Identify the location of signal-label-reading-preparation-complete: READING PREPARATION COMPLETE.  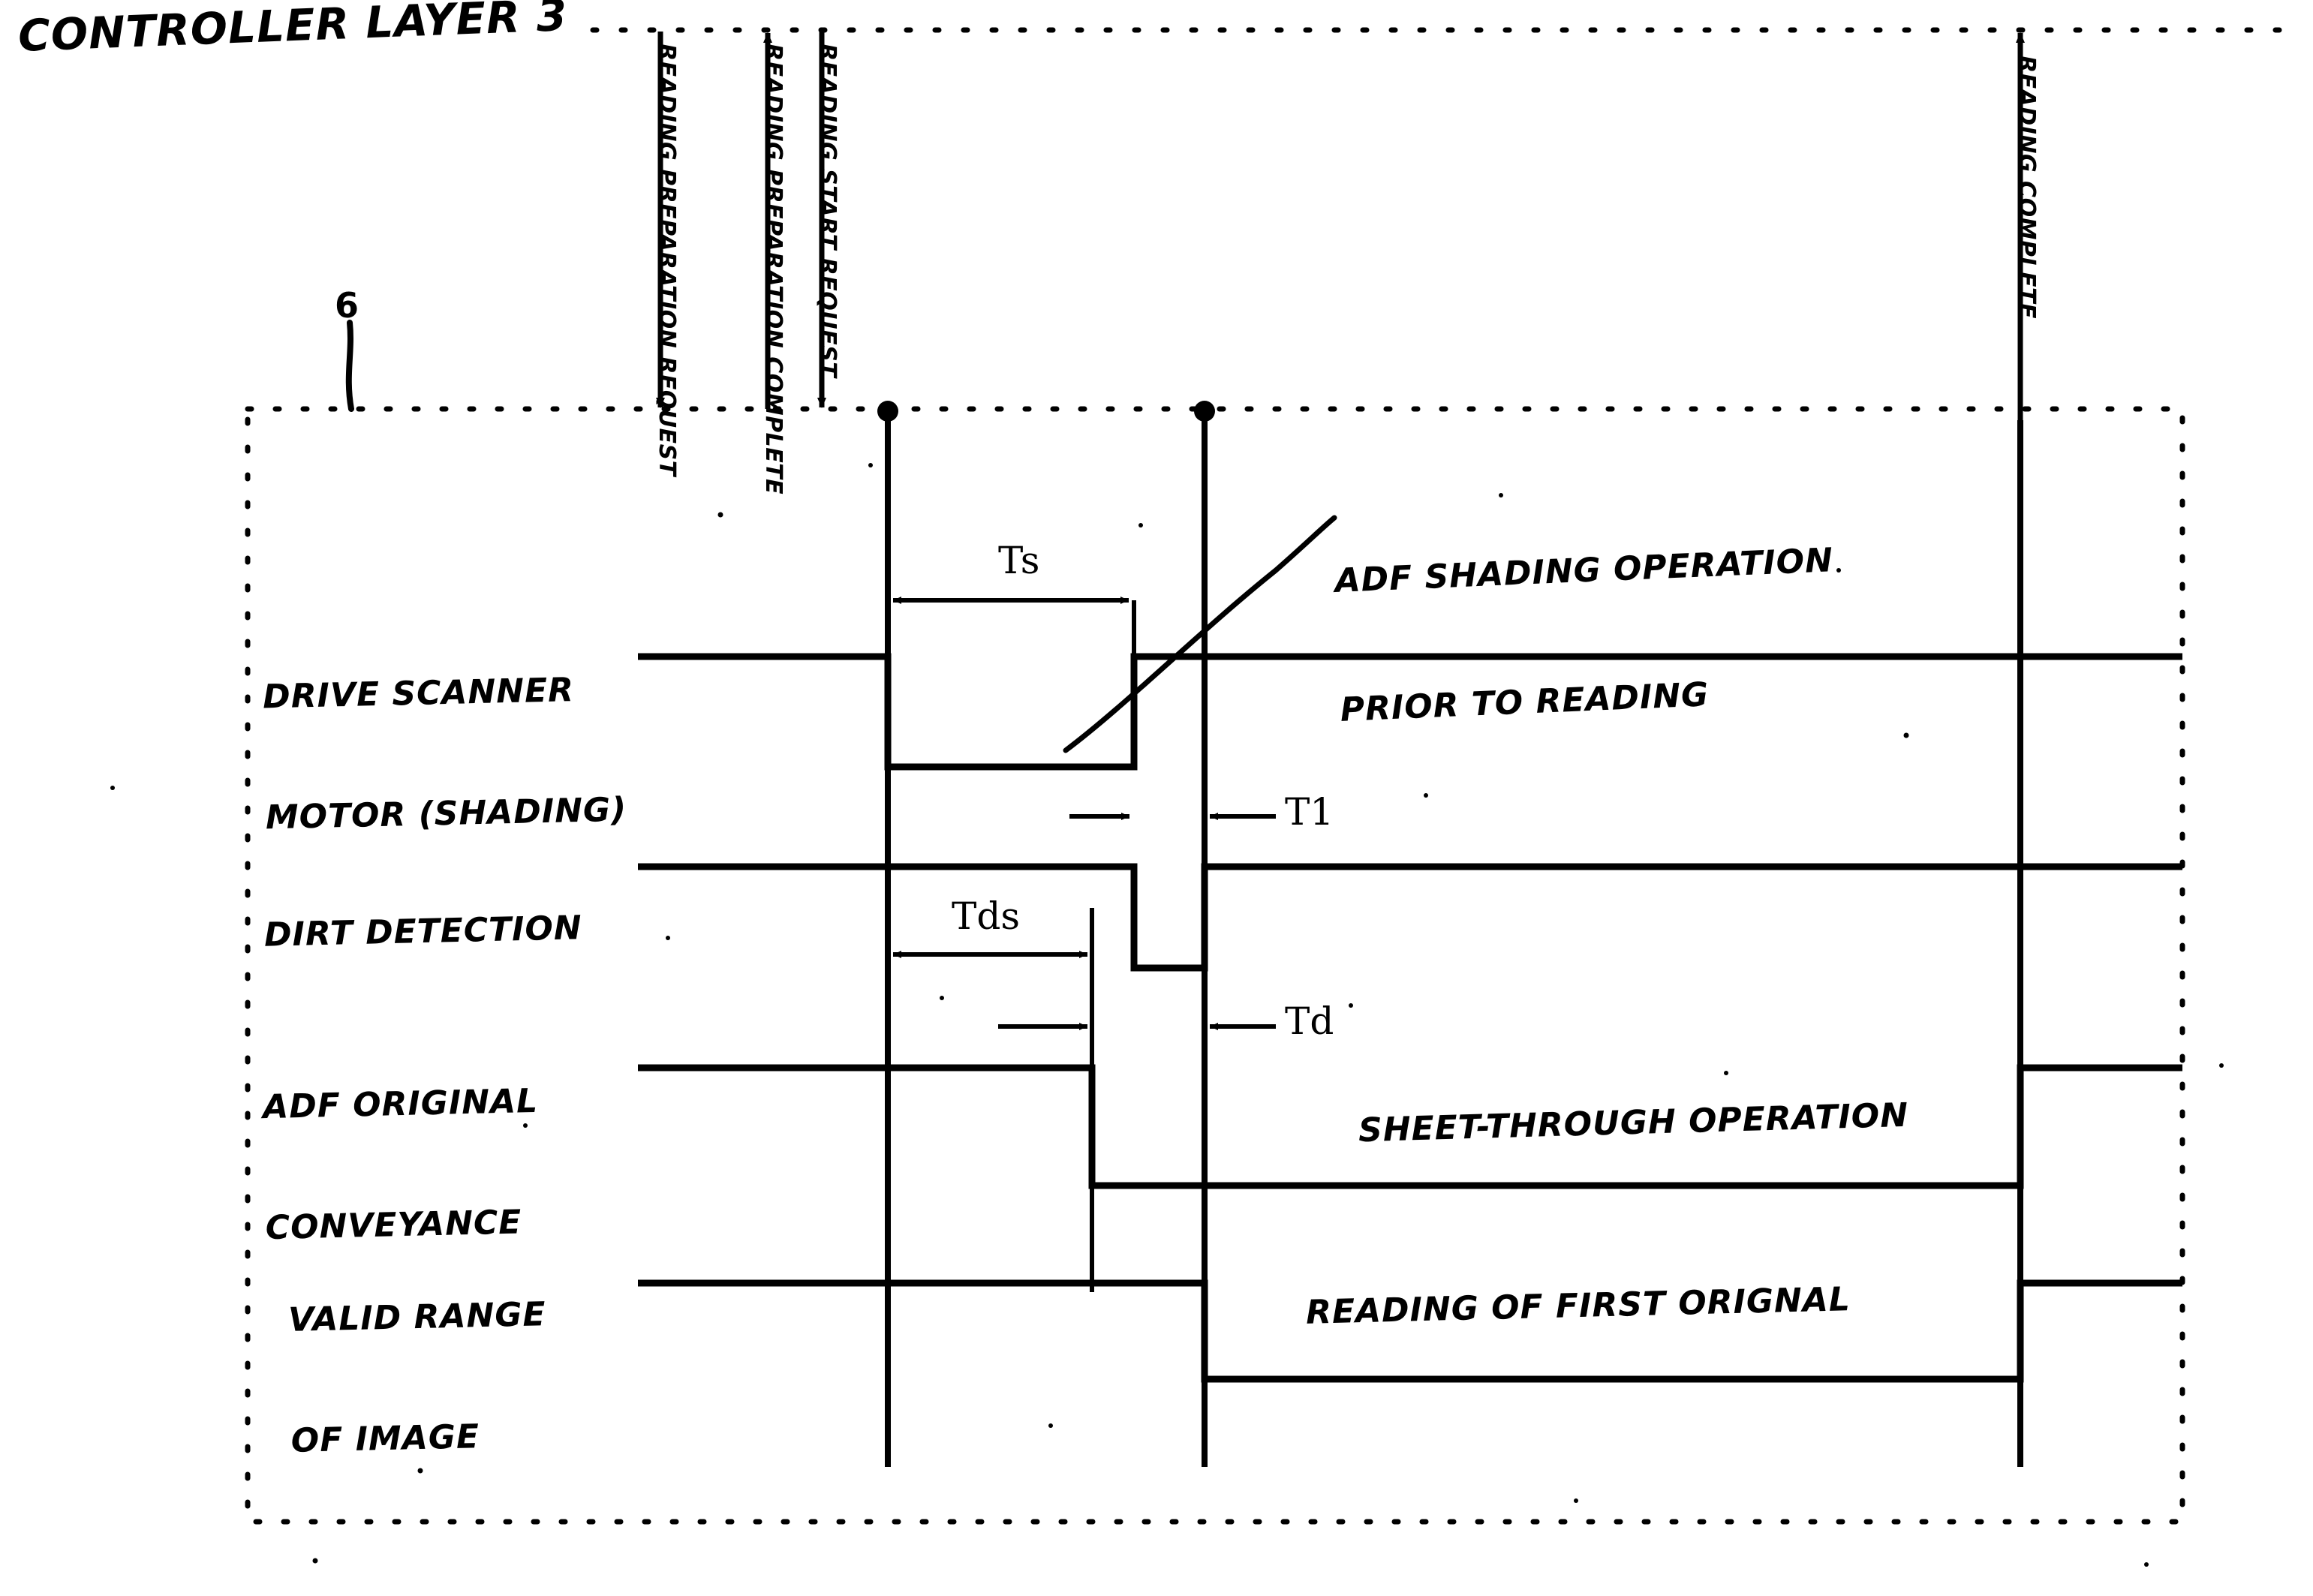
(773, 269).